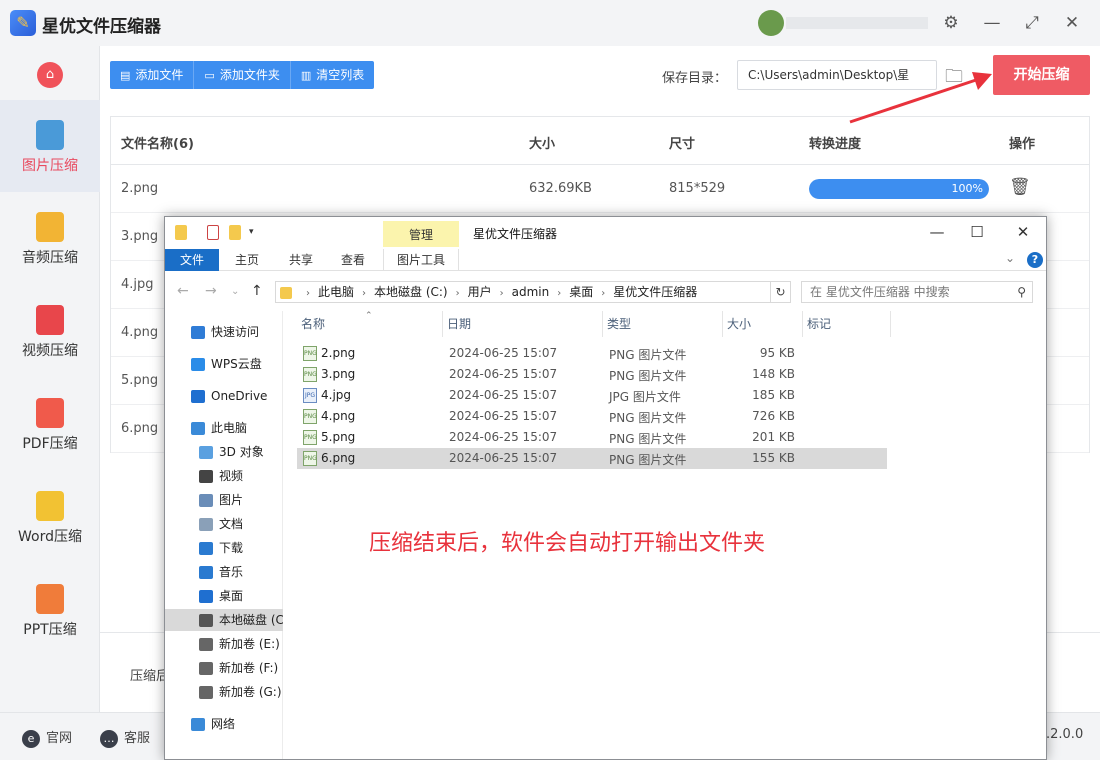 Image resolution: width=1100 pixels, height=760 pixels. I want to click on table-row: 2.png 632.69KB 815*529 100% 🗑, so click(600, 189).